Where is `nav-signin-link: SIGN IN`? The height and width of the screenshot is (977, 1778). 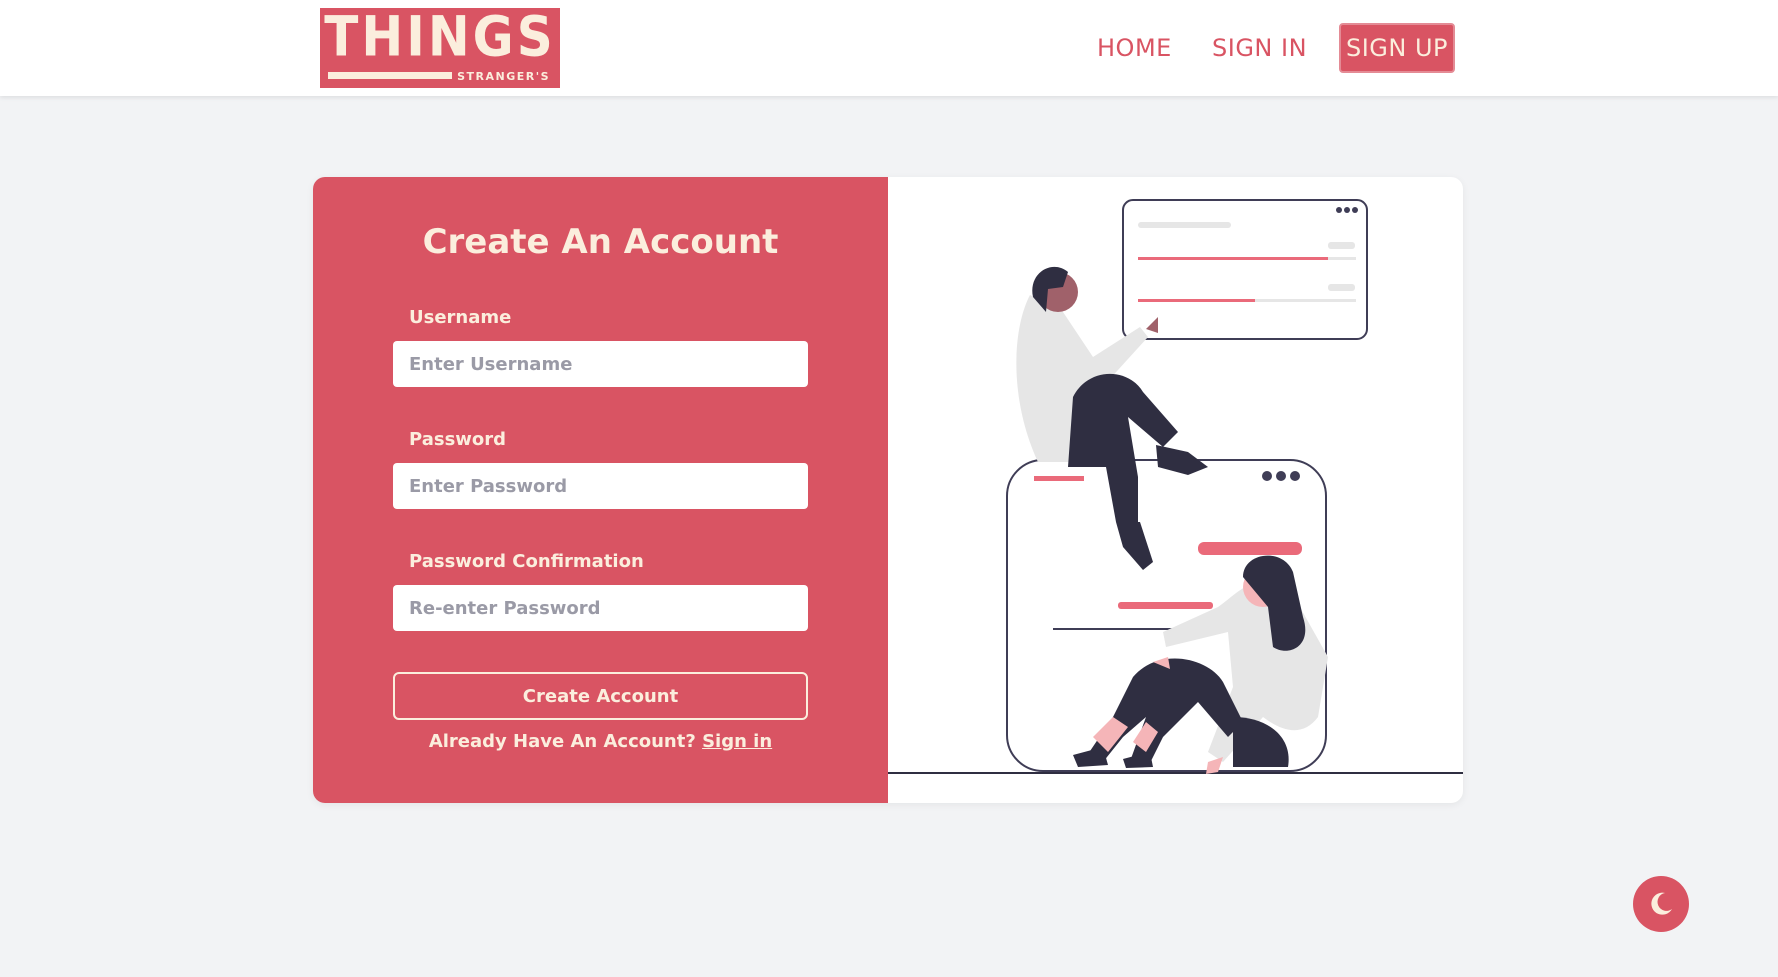
nav-signin-link: SIGN IN is located at coordinates (1259, 48).